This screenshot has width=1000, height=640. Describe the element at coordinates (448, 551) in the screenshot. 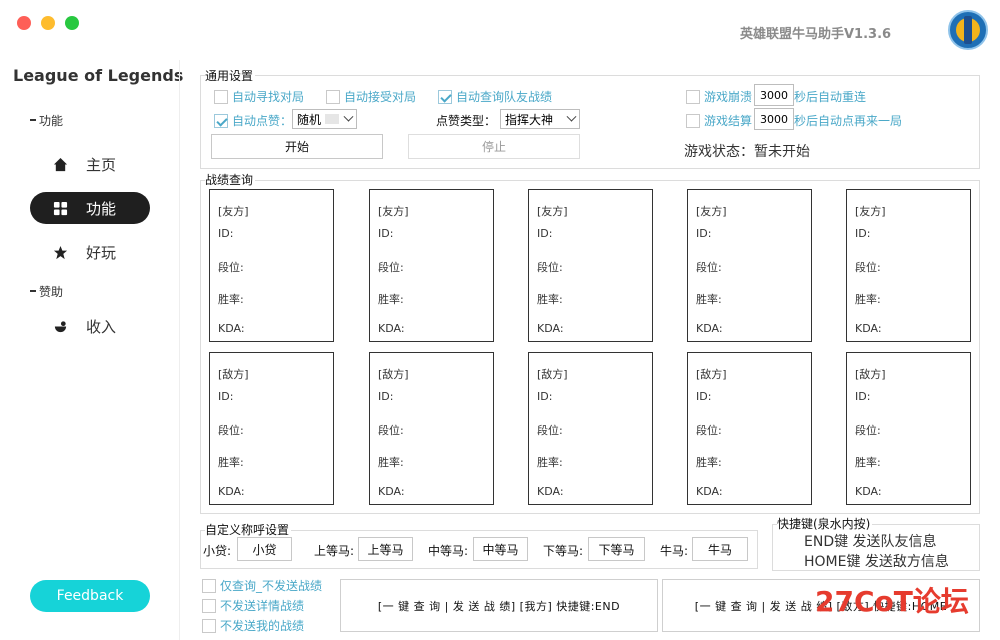

I see `nickname-label: 中等马:` at that location.